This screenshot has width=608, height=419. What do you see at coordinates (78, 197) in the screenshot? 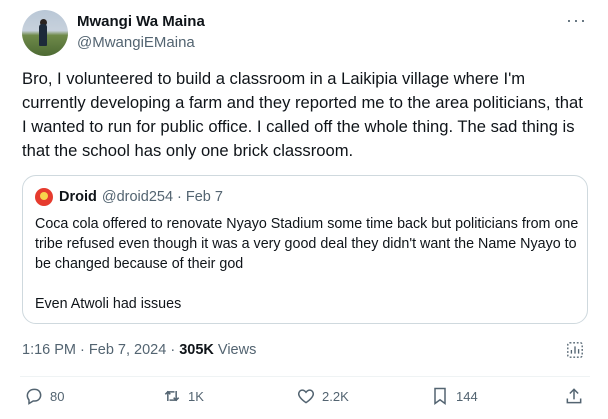
I see `quoted-author-name: Droid` at bounding box center [78, 197].